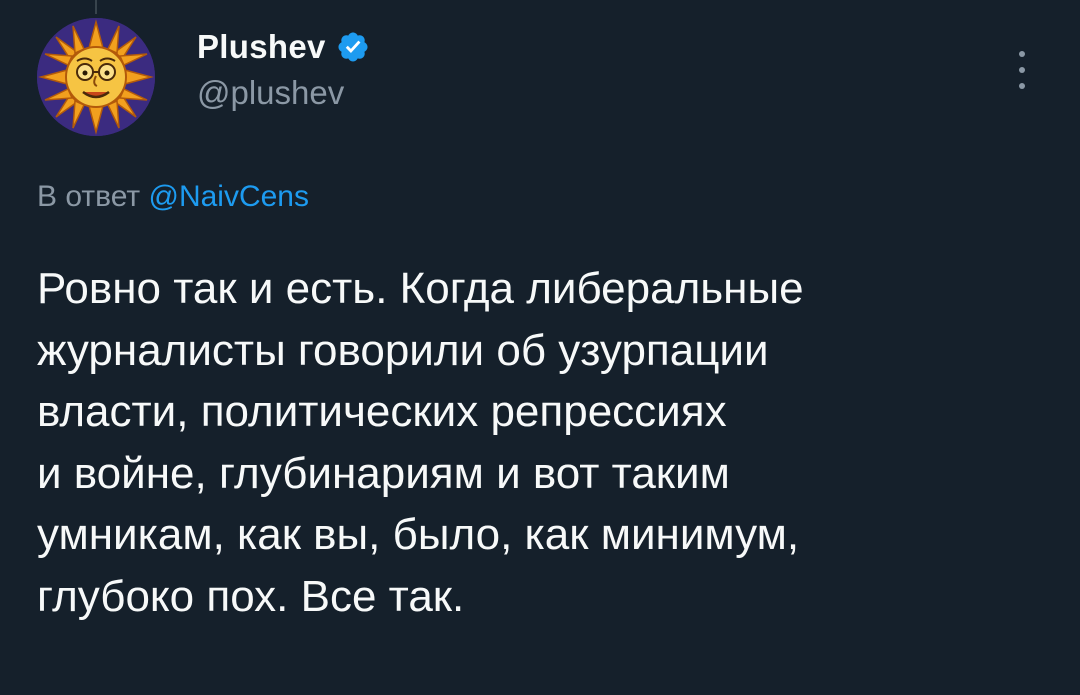  Describe the element at coordinates (283, 93) in the screenshot. I see `author-handle: @plushev` at that location.